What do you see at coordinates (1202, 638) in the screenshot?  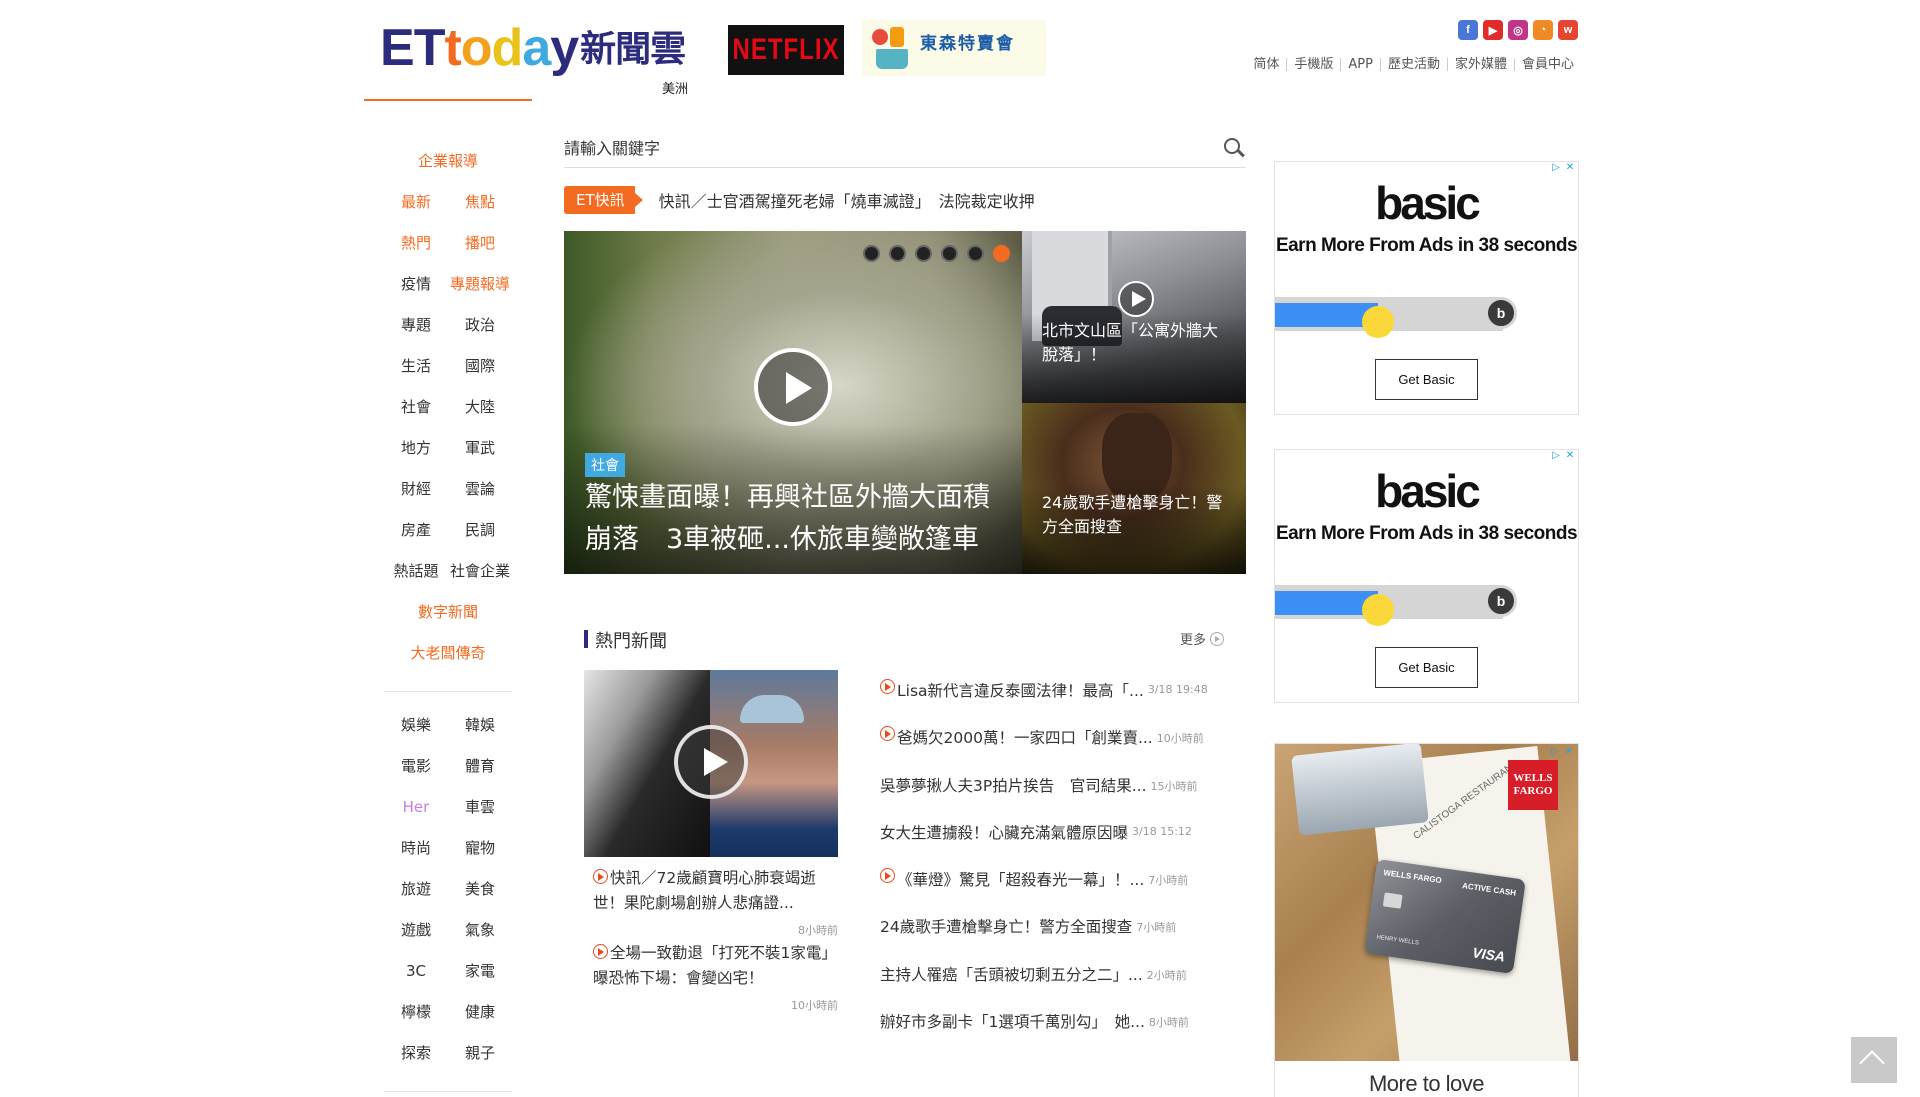 I see `more-link: 更多` at bounding box center [1202, 638].